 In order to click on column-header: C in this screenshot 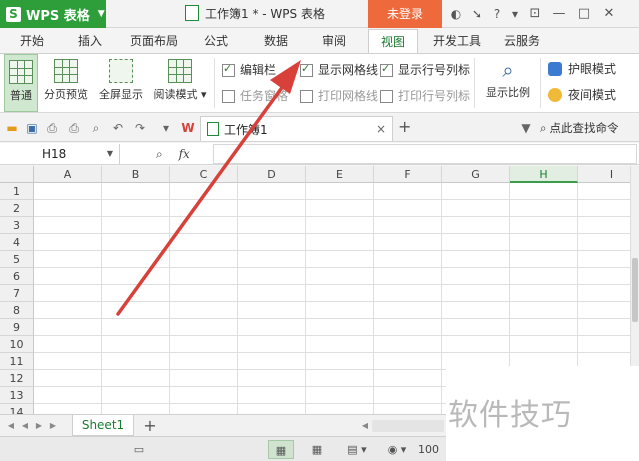, I will do `click(204, 174)`.